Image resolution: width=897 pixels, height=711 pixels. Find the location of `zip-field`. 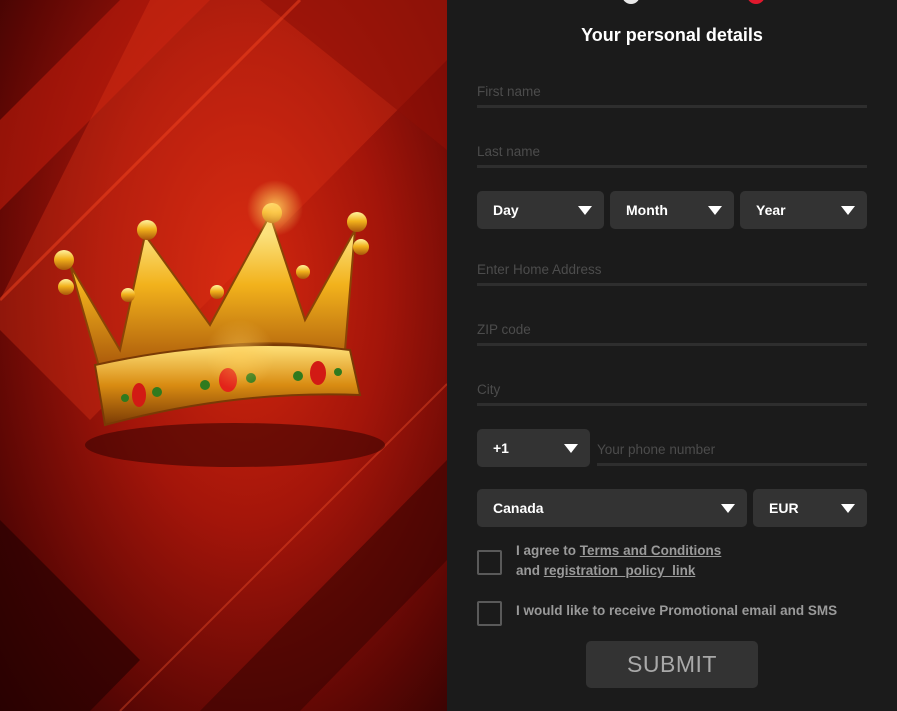

zip-field is located at coordinates (672, 331).